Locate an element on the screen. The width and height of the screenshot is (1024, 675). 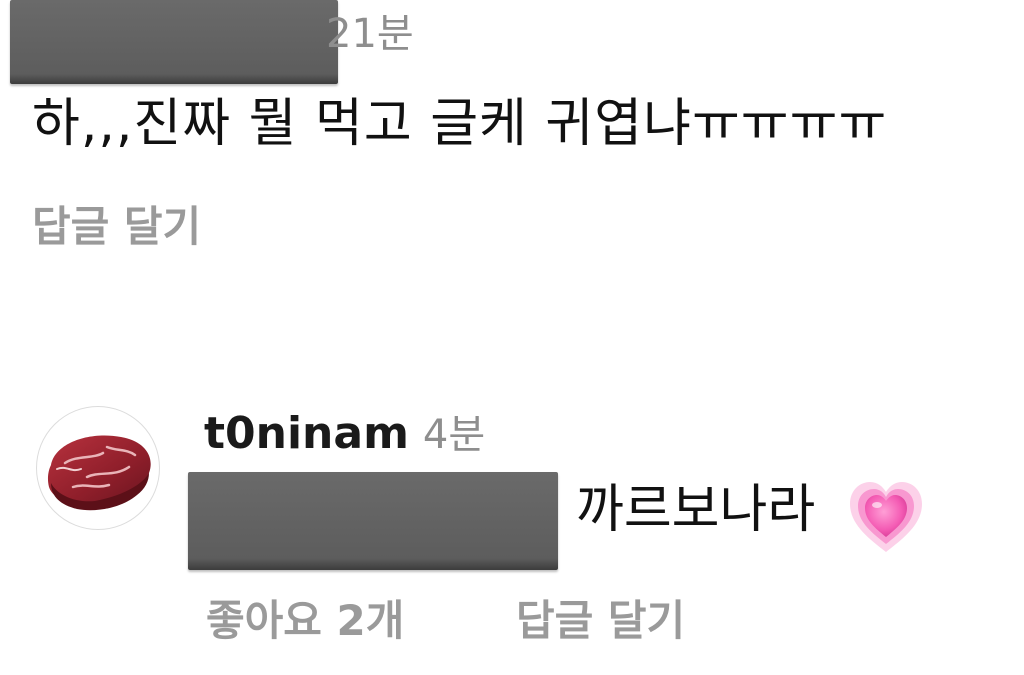
comment-timestamp: 21분 is located at coordinates (370, 34).